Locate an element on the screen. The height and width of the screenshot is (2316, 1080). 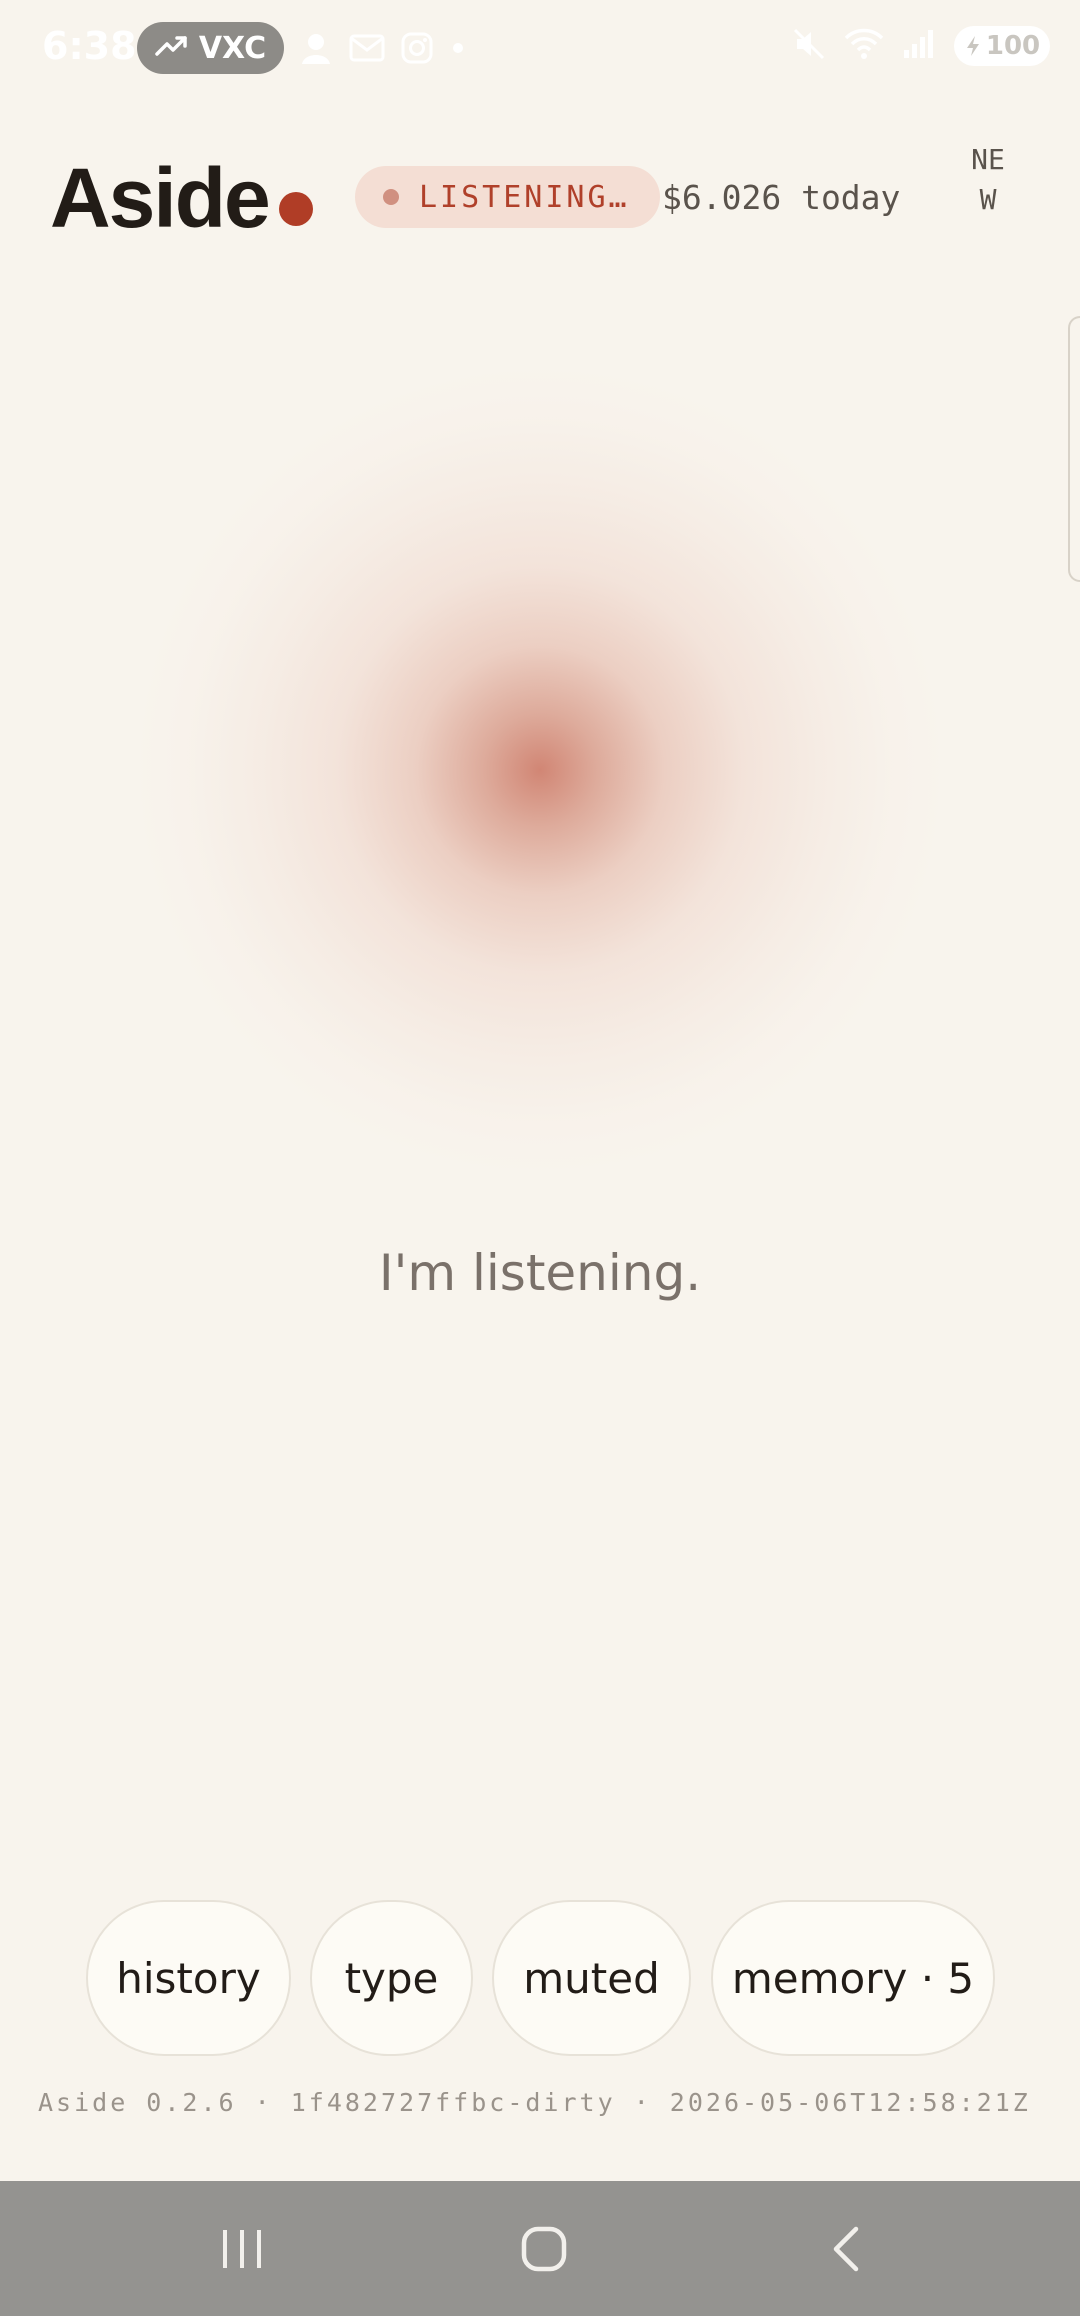
trending-up-icon is located at coordinates (172, 48).